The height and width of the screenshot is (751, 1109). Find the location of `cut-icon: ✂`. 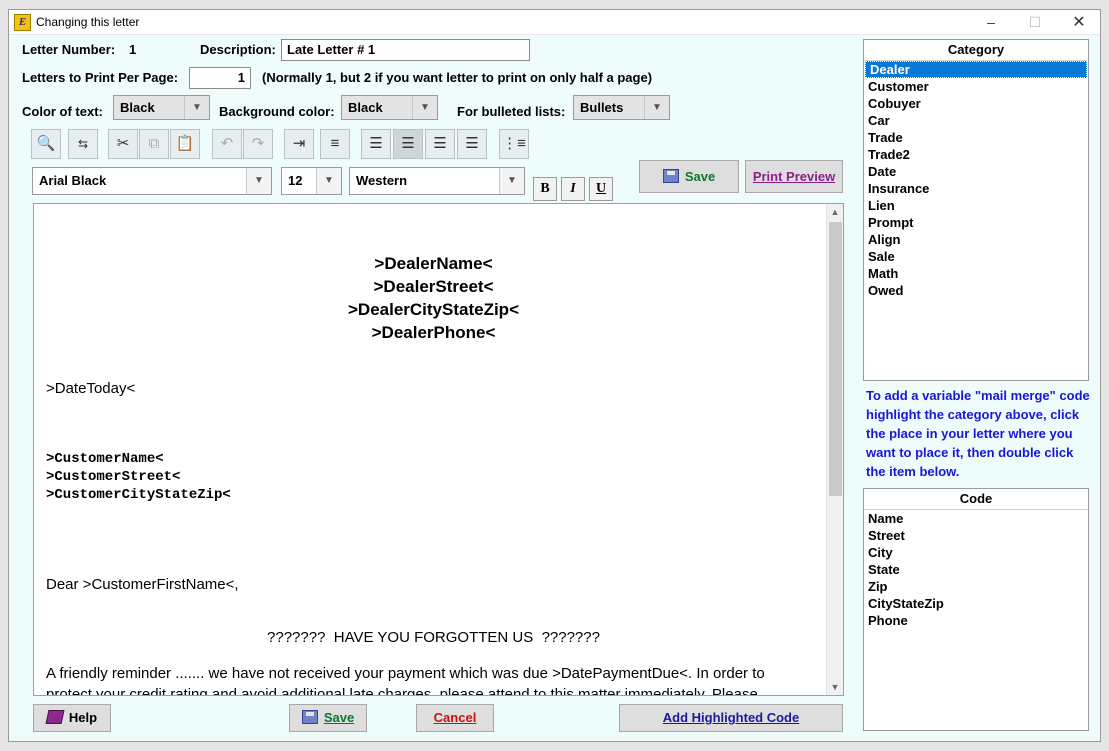

cut-icon: ✂ is located at coordinates (123, 144).